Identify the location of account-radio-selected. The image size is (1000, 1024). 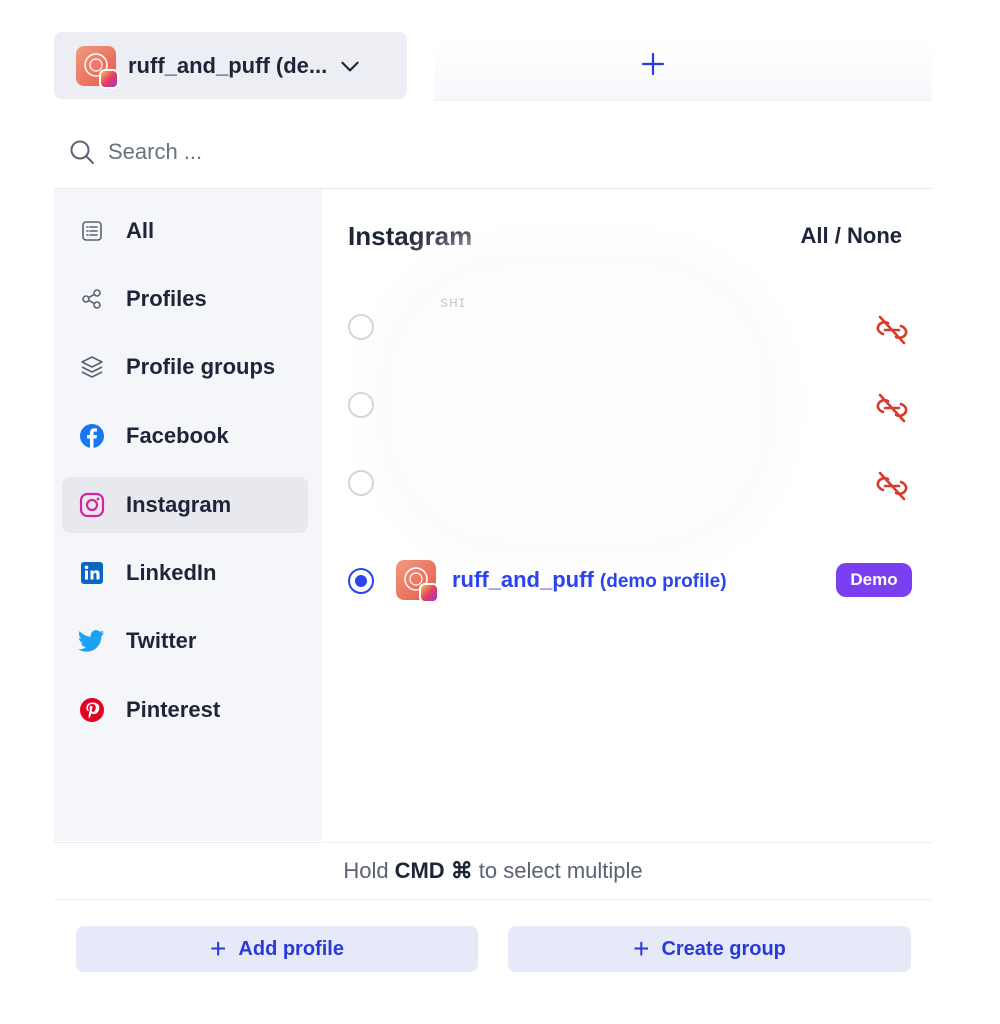
(361, 581).